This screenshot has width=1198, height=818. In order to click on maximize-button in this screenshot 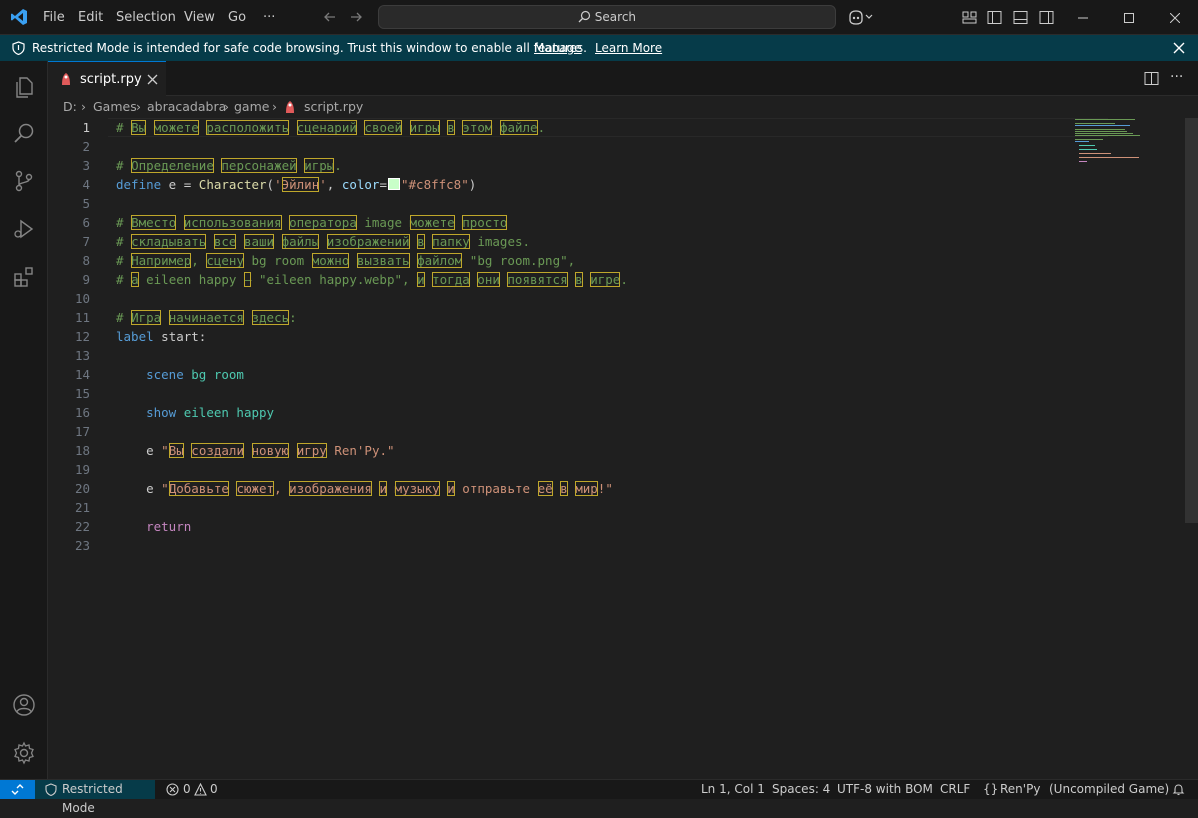, I will do `click(1129, 17)`.